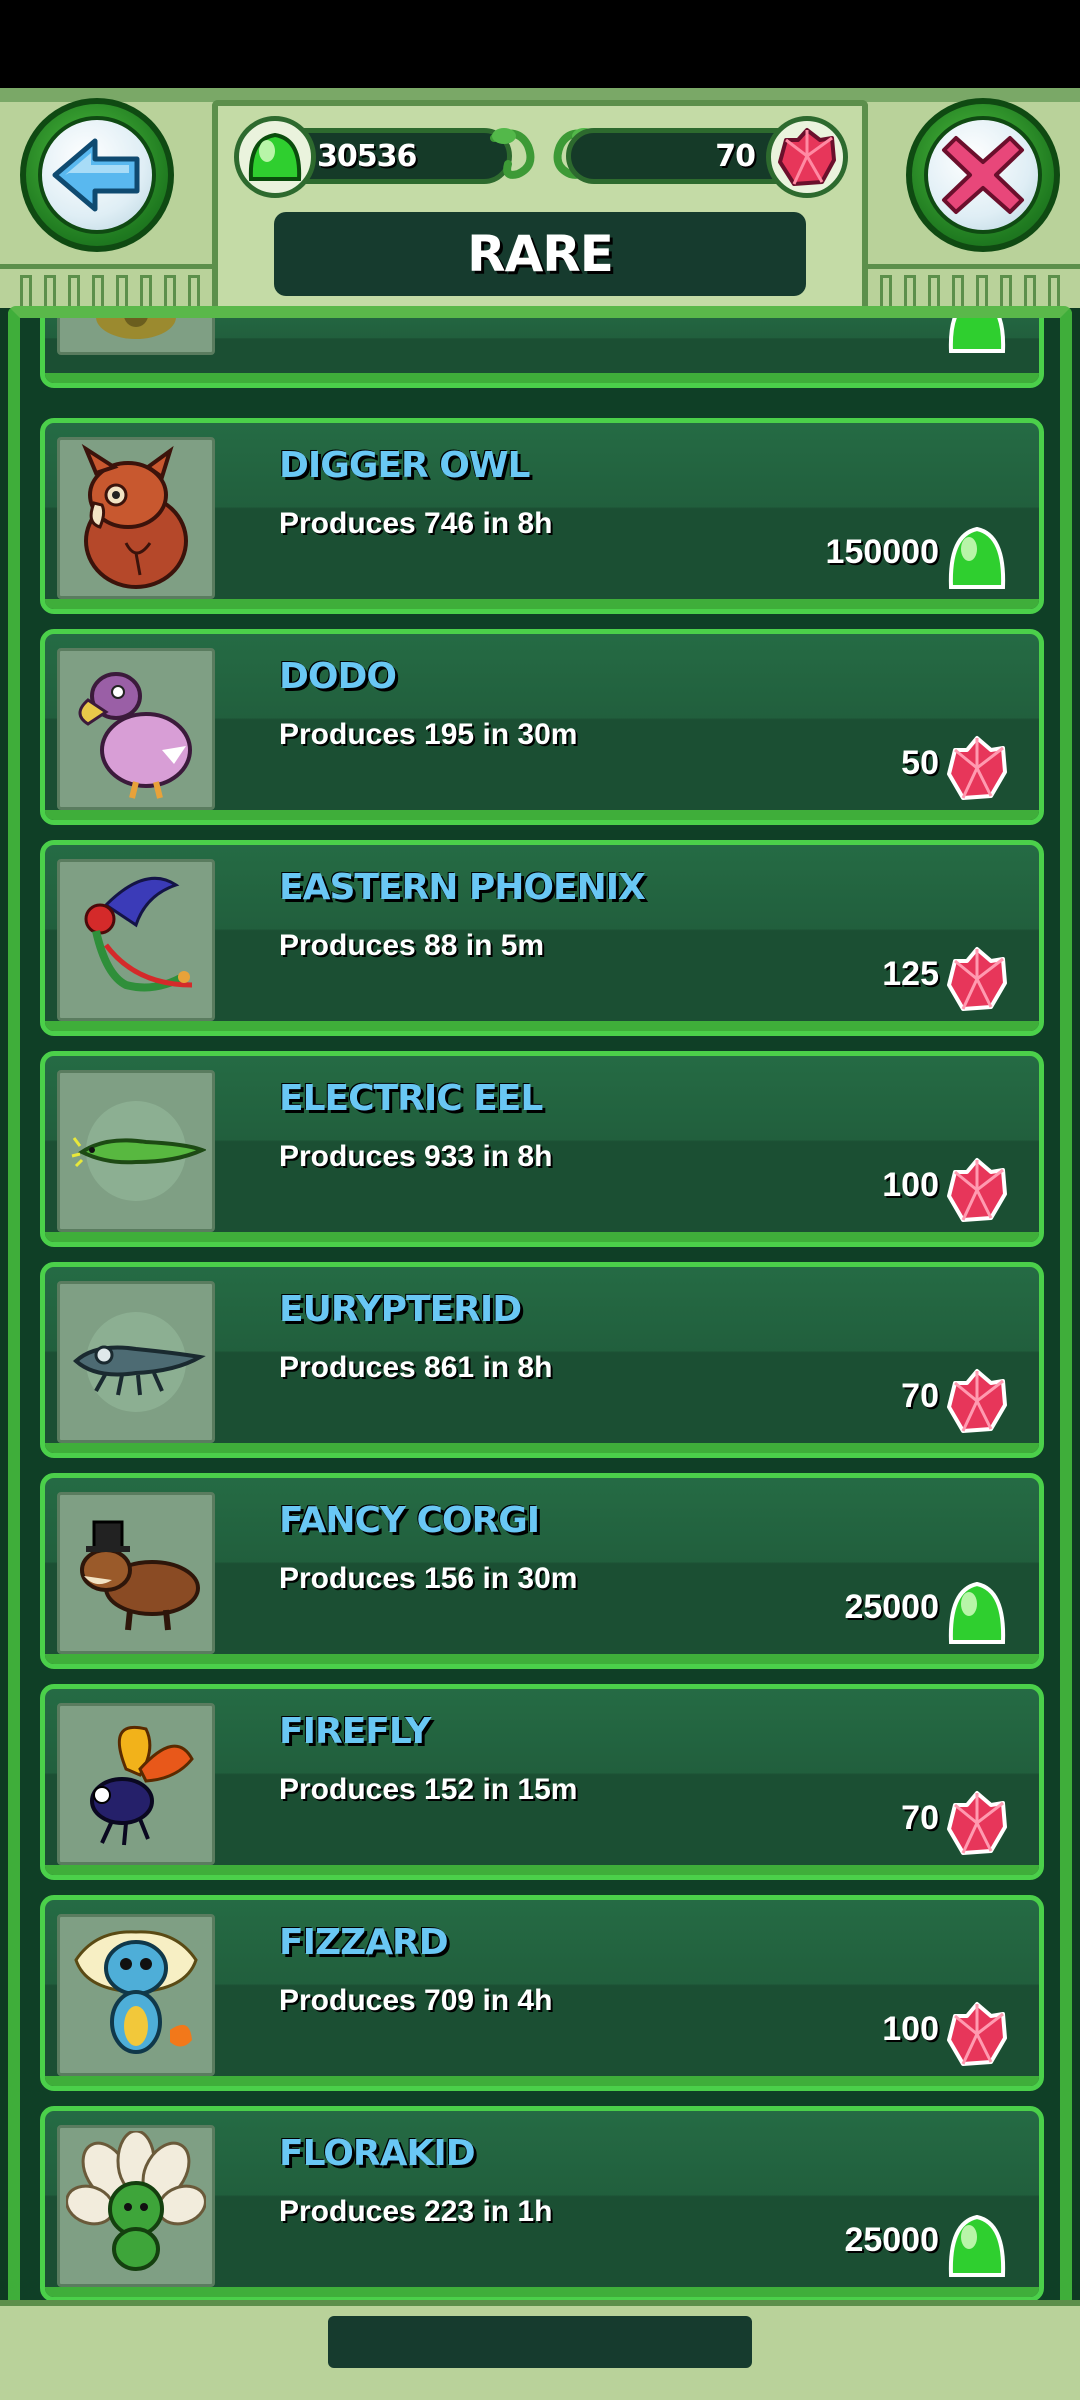 The image size is (1080, 2400). What do you see at coordinates (138, 934) in the screenshot?
I see `phoenix-icon` at bounding box center [138, 934].